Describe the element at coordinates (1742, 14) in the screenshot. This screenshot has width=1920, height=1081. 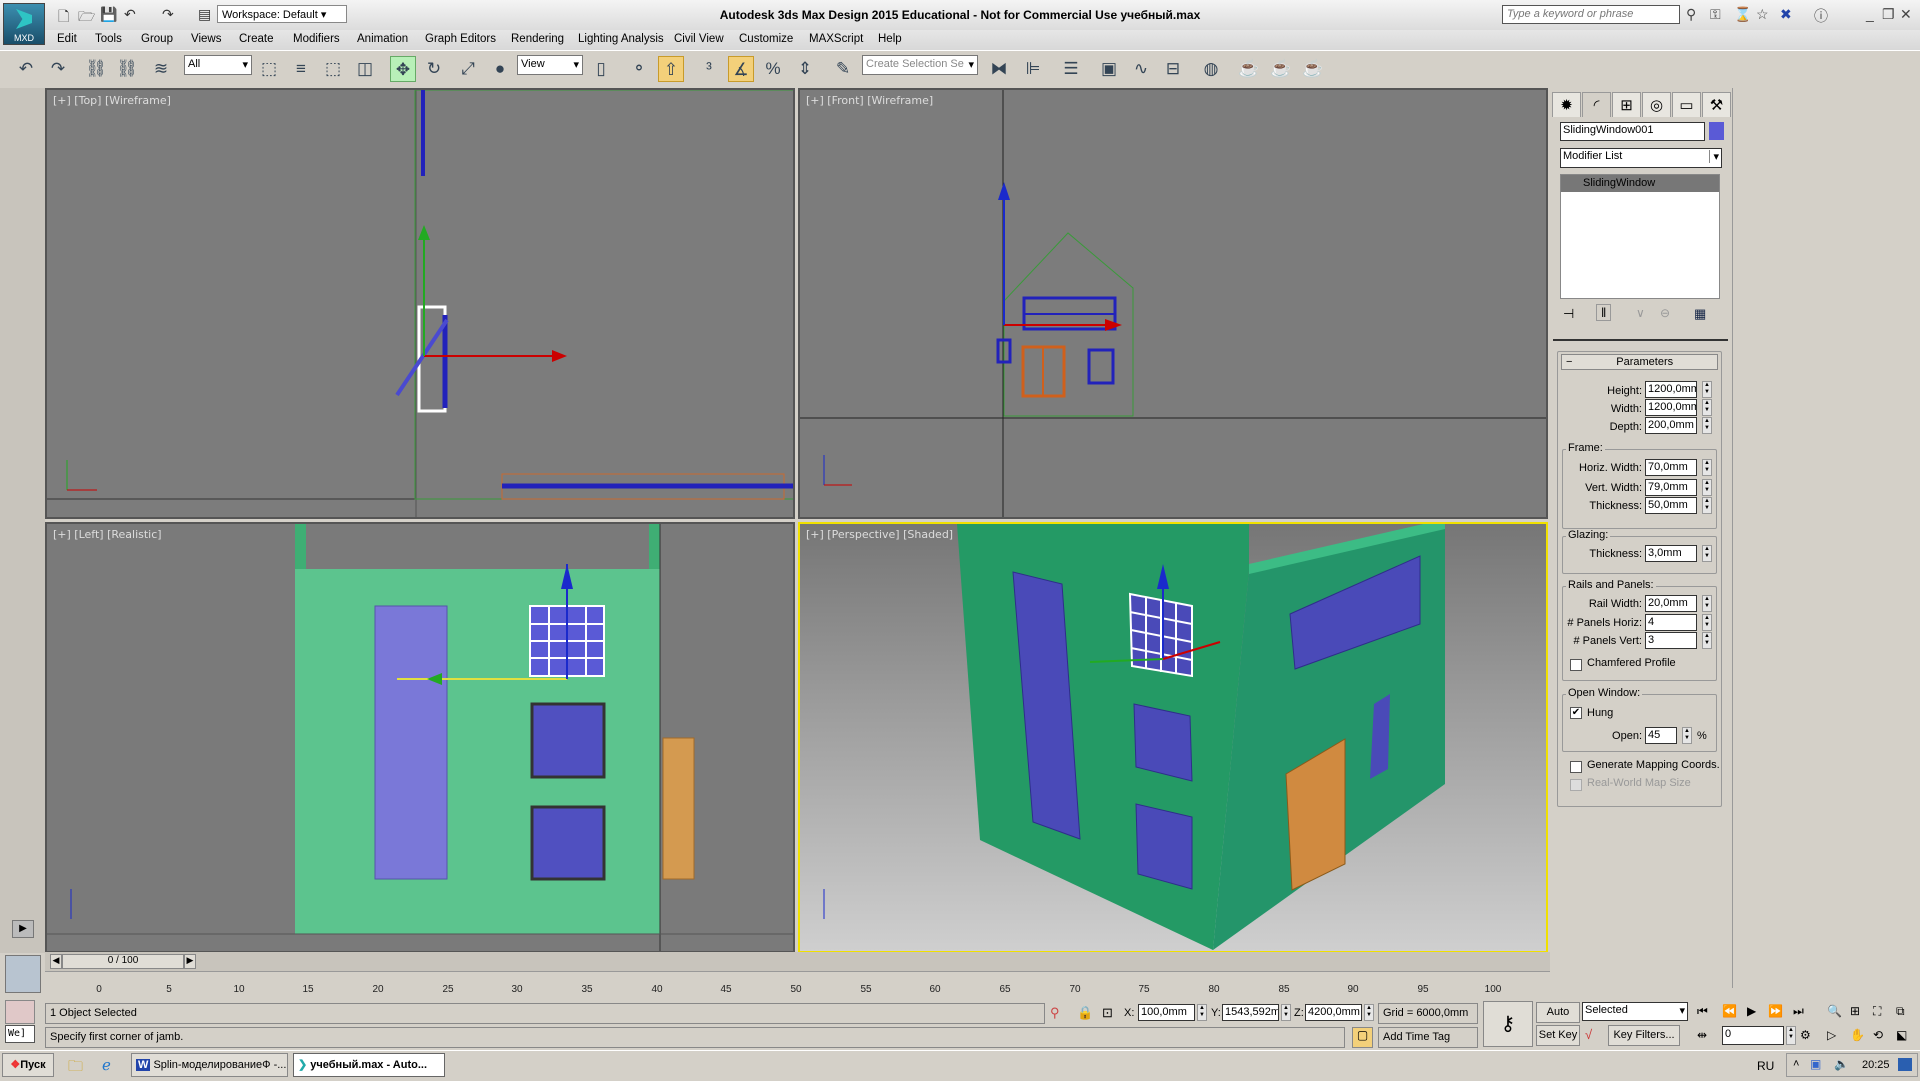
I see `subscription-icon: ⌛` at that location.